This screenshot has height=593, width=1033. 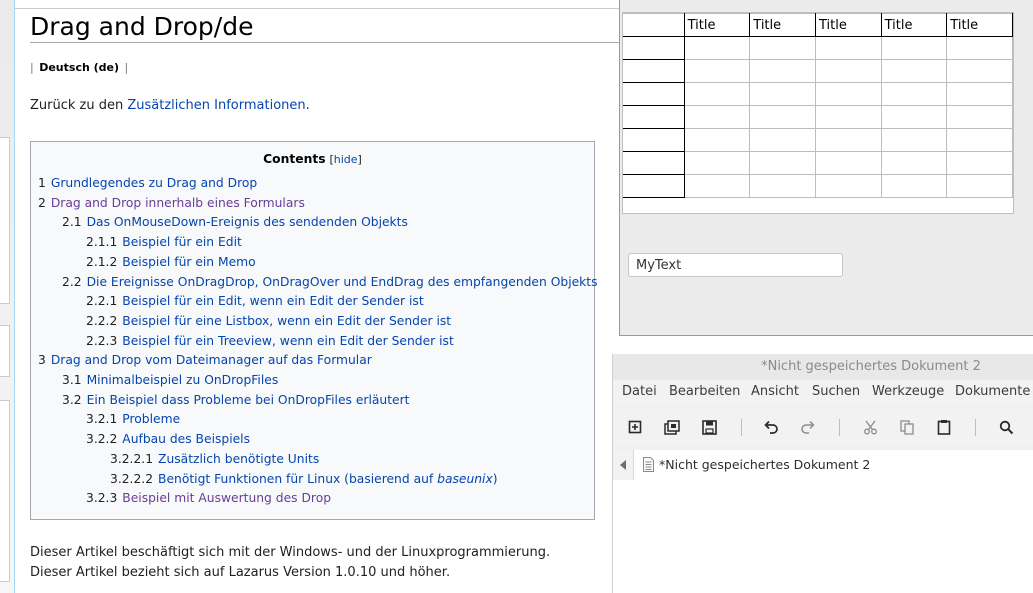 I want to click on toc-entry-link: Minimalbeispiel zu OnDropFiles, so click(x=183, y=380).